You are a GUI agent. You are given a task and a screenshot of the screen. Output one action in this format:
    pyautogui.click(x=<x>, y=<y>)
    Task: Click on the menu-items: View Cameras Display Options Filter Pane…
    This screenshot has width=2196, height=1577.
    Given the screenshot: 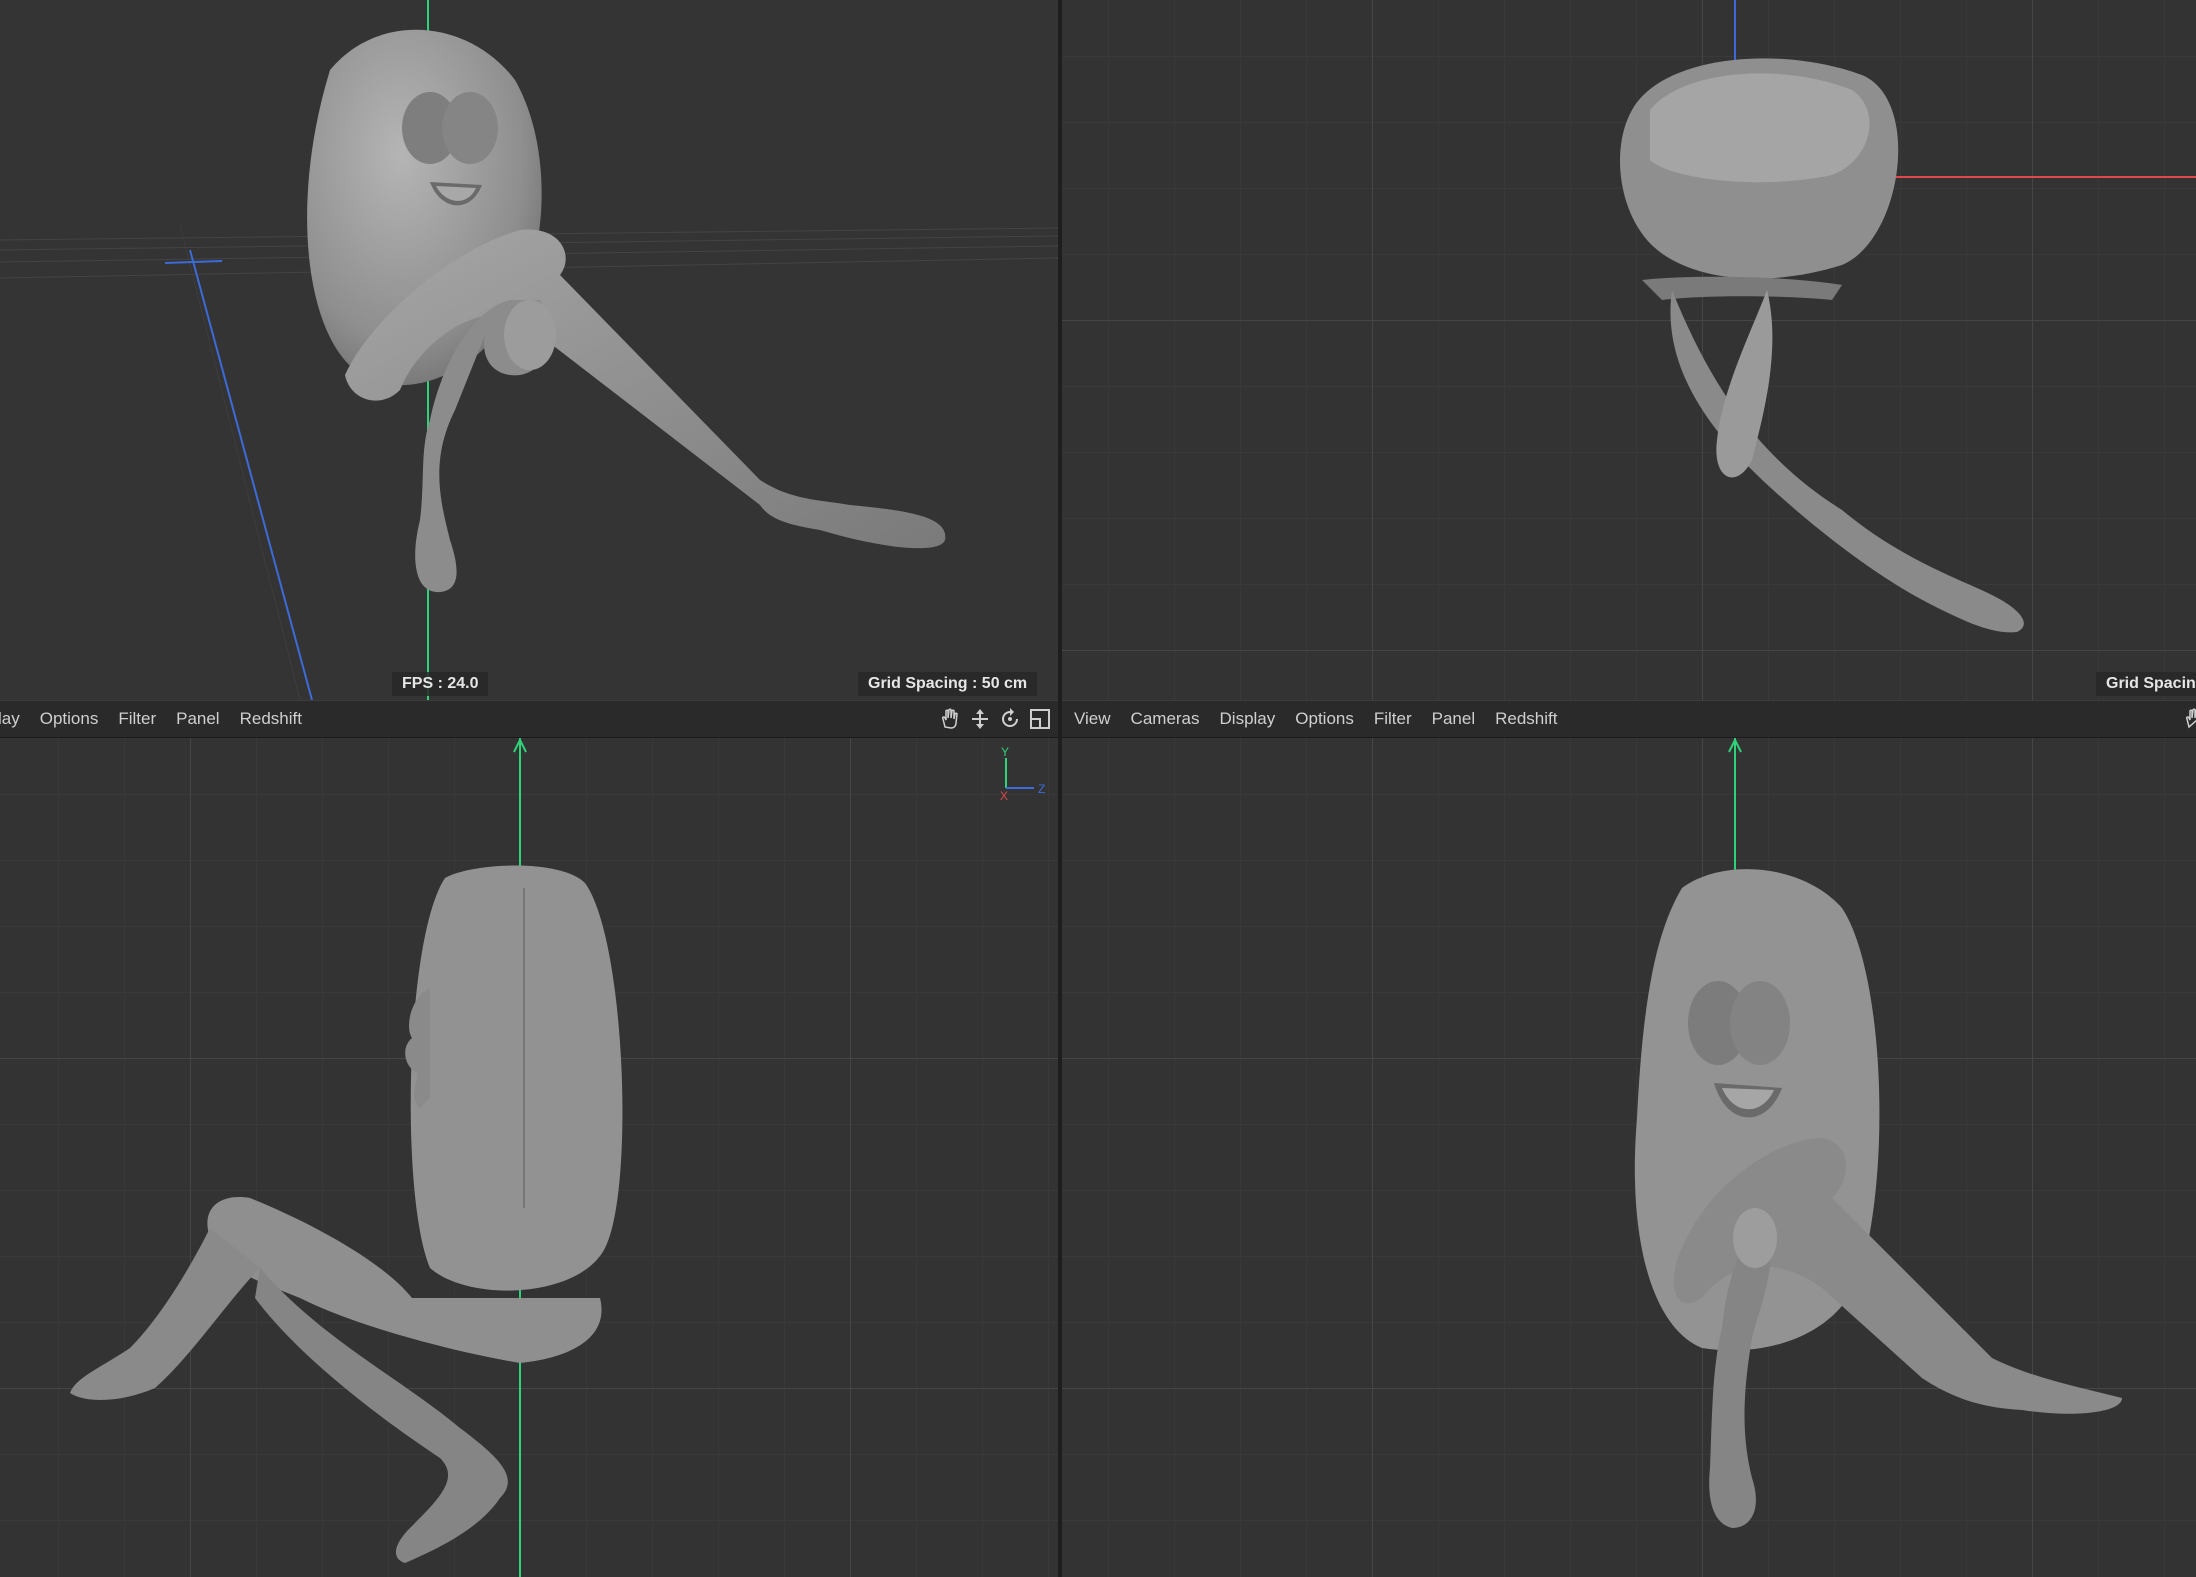 What is the action you would take?
    pyautogui.click(x=1316, y=719)
    